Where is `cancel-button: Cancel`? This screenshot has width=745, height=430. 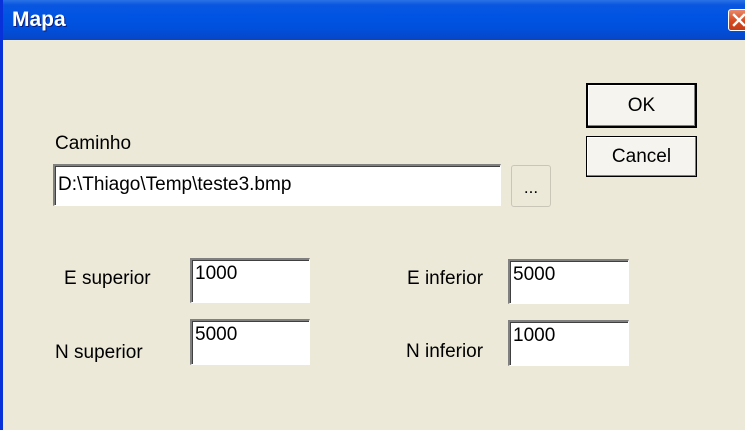 cancel-button: Cancel is located at coordinates (641, 156).